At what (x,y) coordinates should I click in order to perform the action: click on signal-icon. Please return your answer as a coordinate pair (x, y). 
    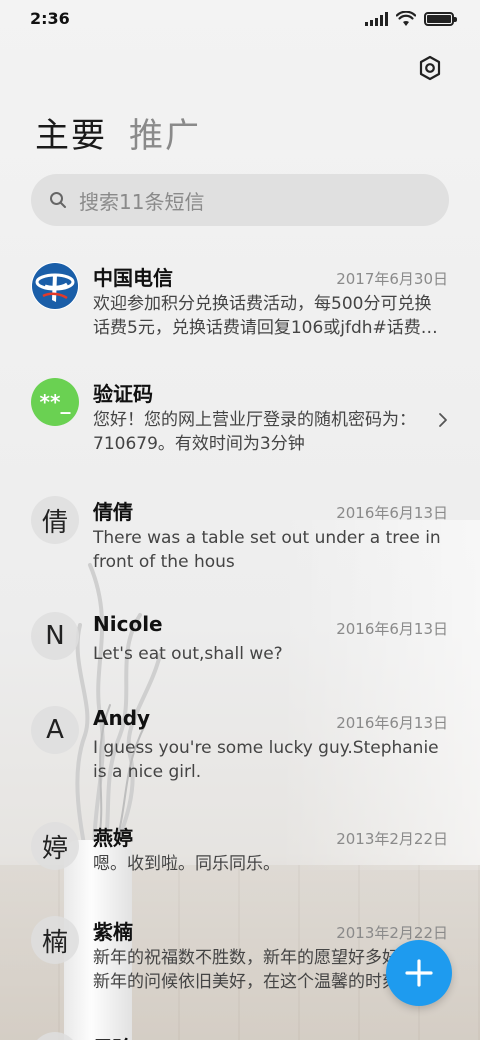
    Looking at the image, I should click on (376, 19).